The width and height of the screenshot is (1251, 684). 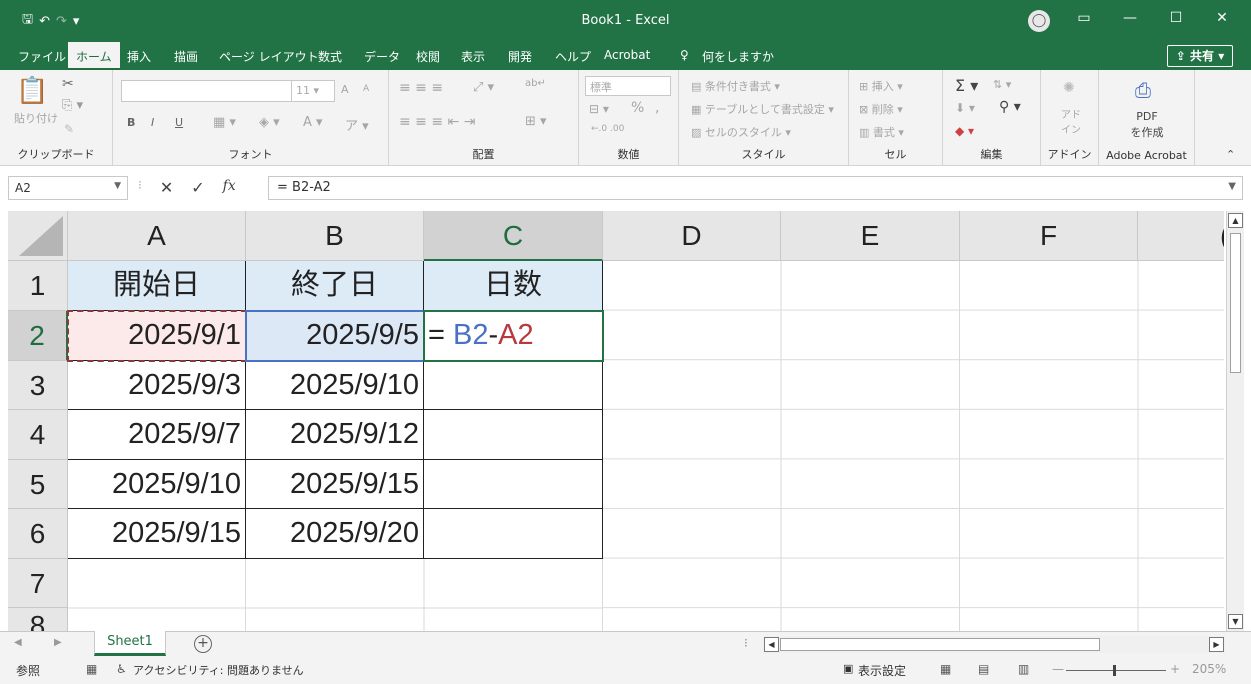 What do you see at coordinates (513, 286) in the screenshot?
I see `cell-c1: 日数` at bounding box center [513, 286].